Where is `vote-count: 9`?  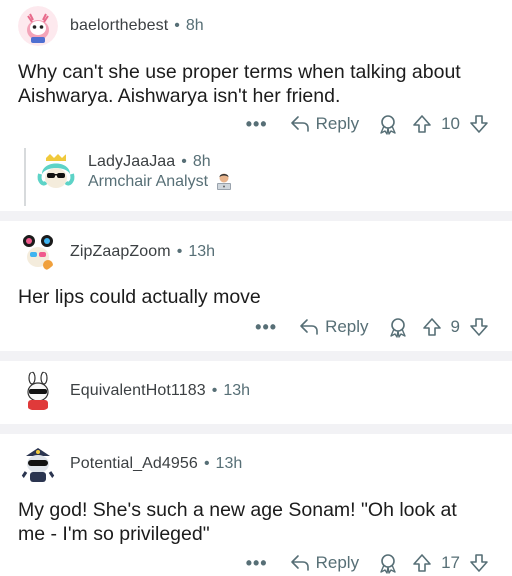
vote-count: 9 is located at coordinates (455, 326).